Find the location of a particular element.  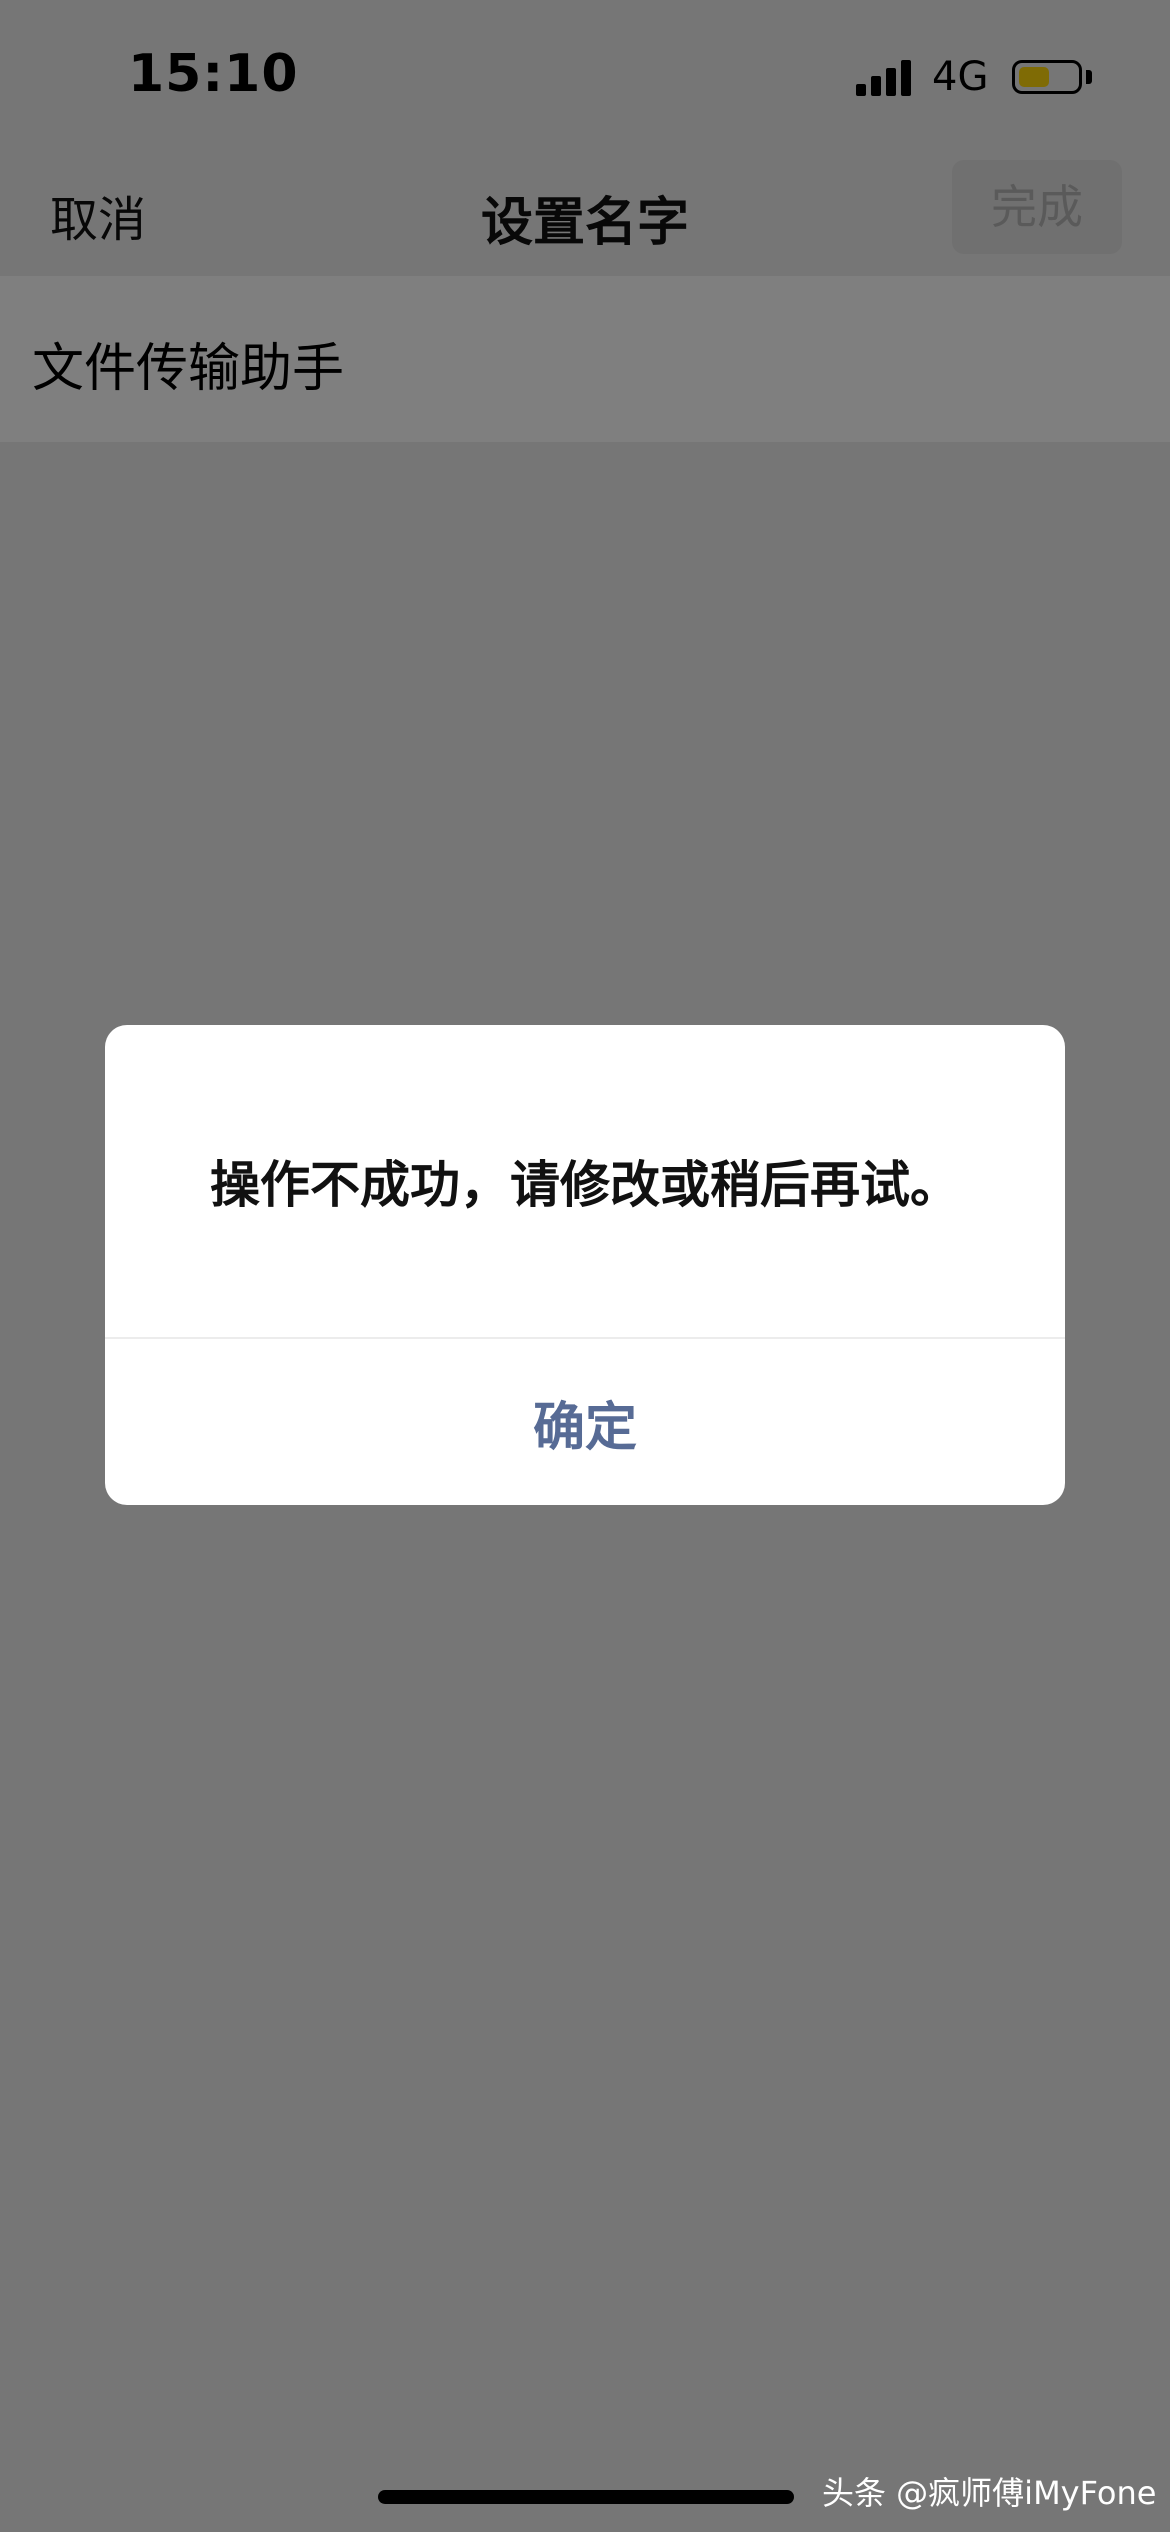

watermark: 头条 @疯师傅iMyFone is located at coordinates (989, 2493).